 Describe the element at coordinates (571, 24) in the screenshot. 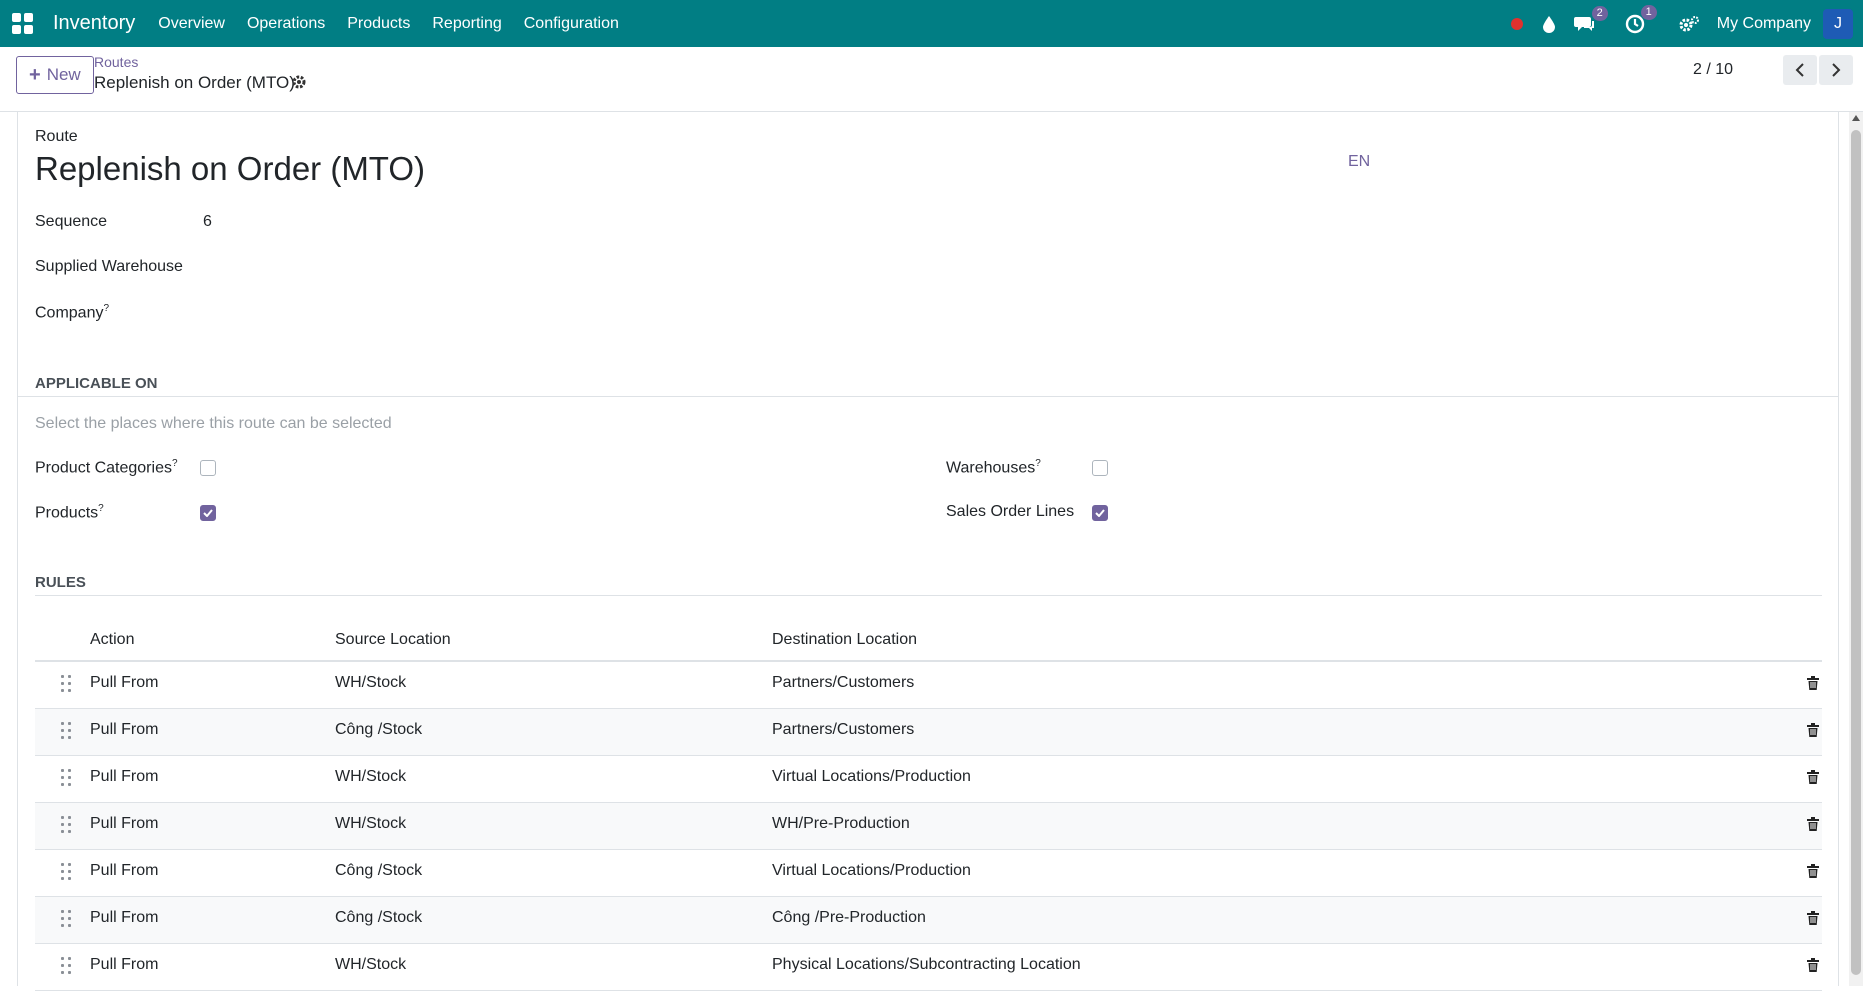

I see `menu-configuration: Configuration` at that location.